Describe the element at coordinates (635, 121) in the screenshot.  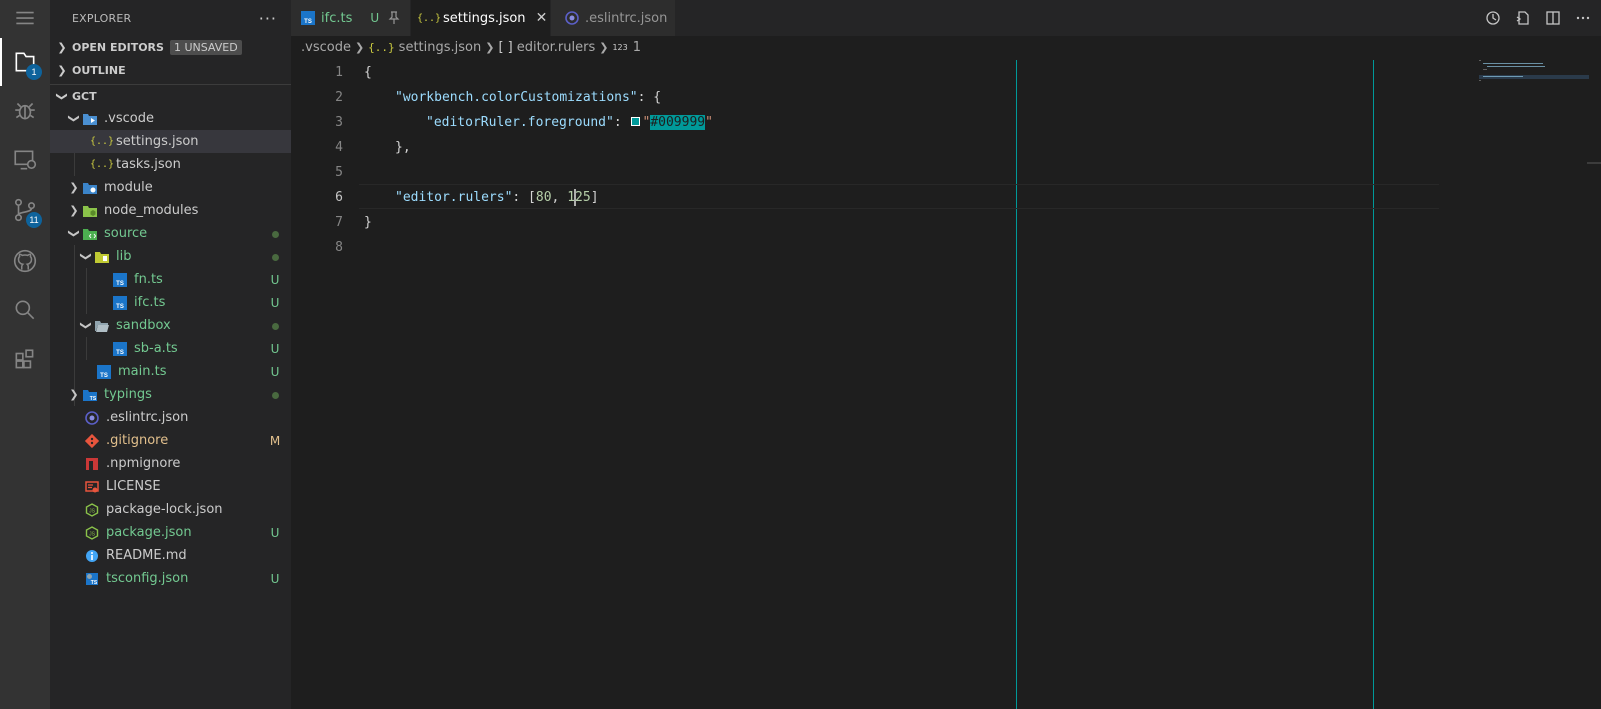
I see `color-swatch` at that location.